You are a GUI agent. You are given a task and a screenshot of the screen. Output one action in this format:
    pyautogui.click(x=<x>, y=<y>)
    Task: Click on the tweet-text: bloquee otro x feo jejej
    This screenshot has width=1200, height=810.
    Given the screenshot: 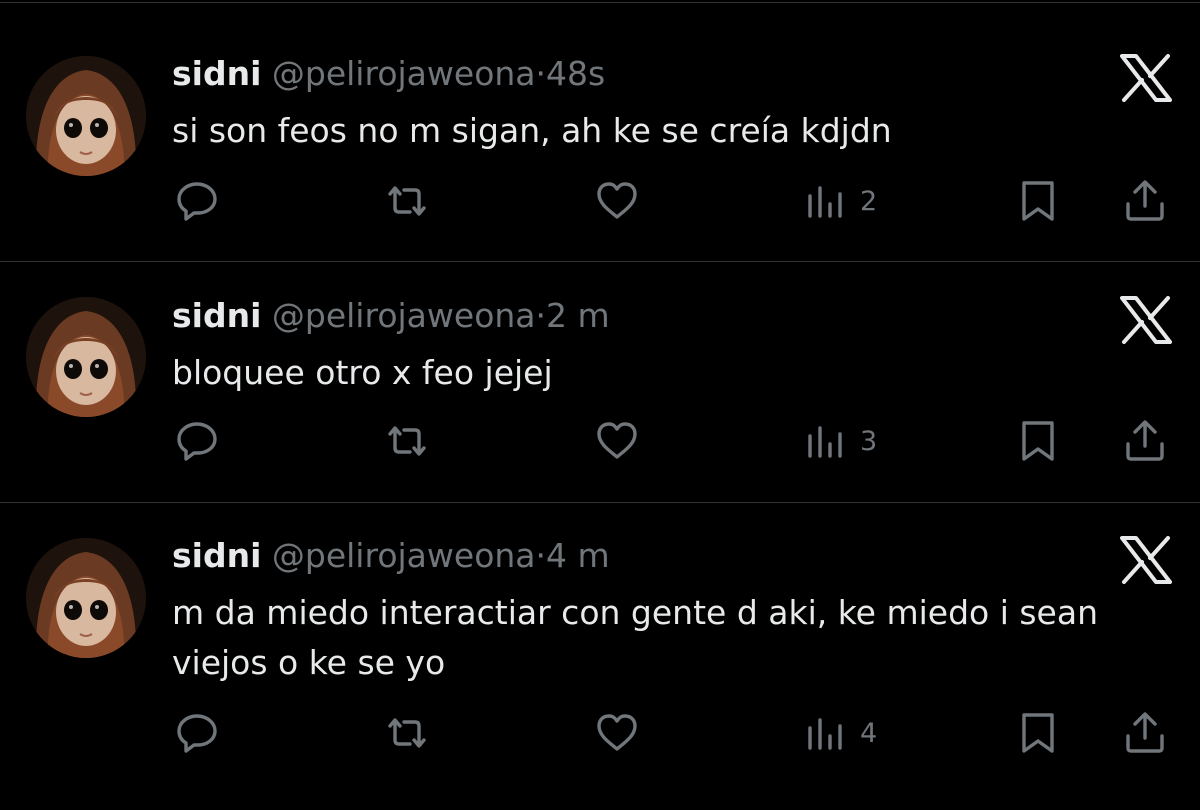 What is the action you would take?
    pyautogui.click(x=362, y=372)
    